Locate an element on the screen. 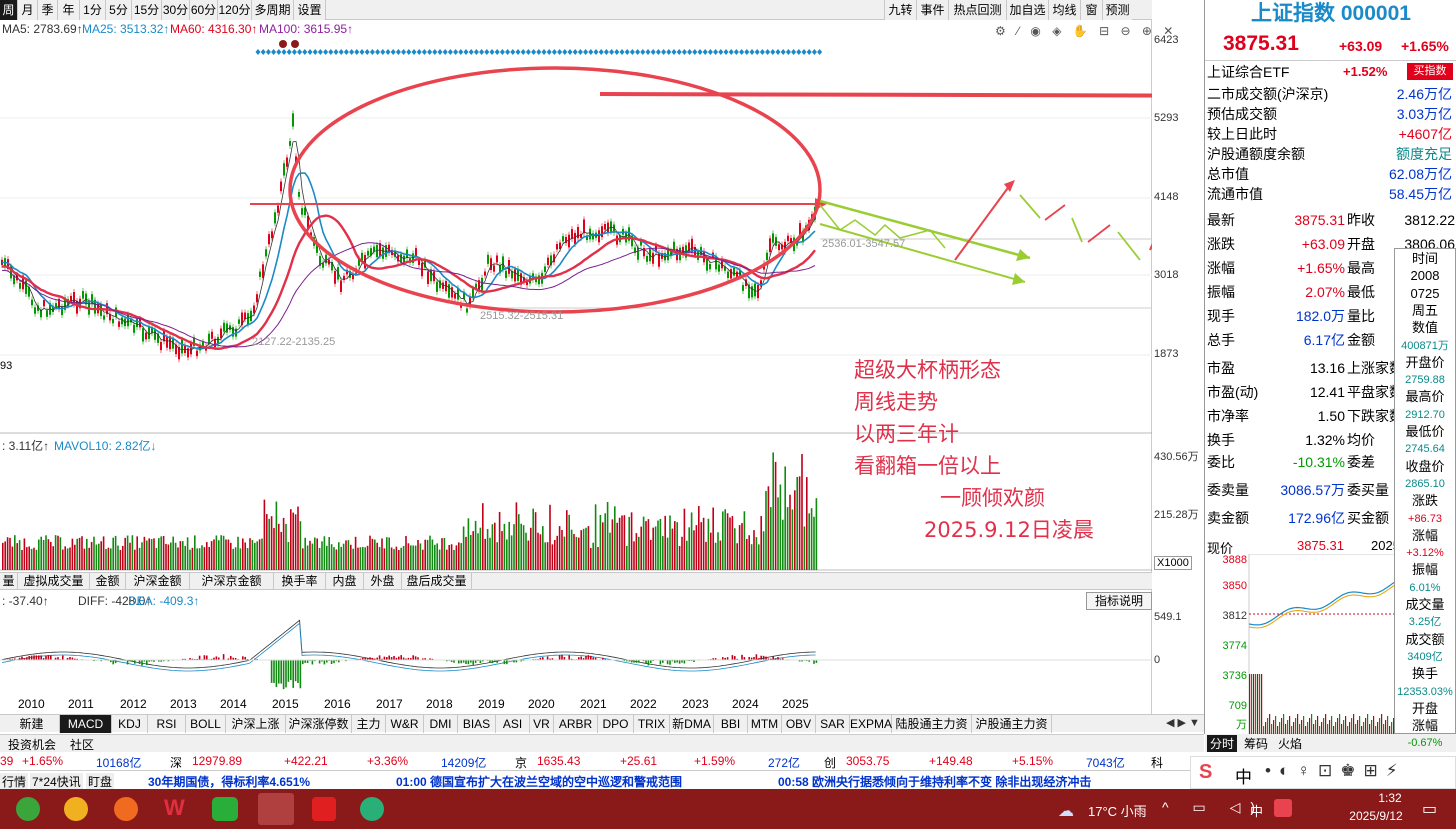  indicator-help-button: 指标说明 is located at coordinates (1119, 601).